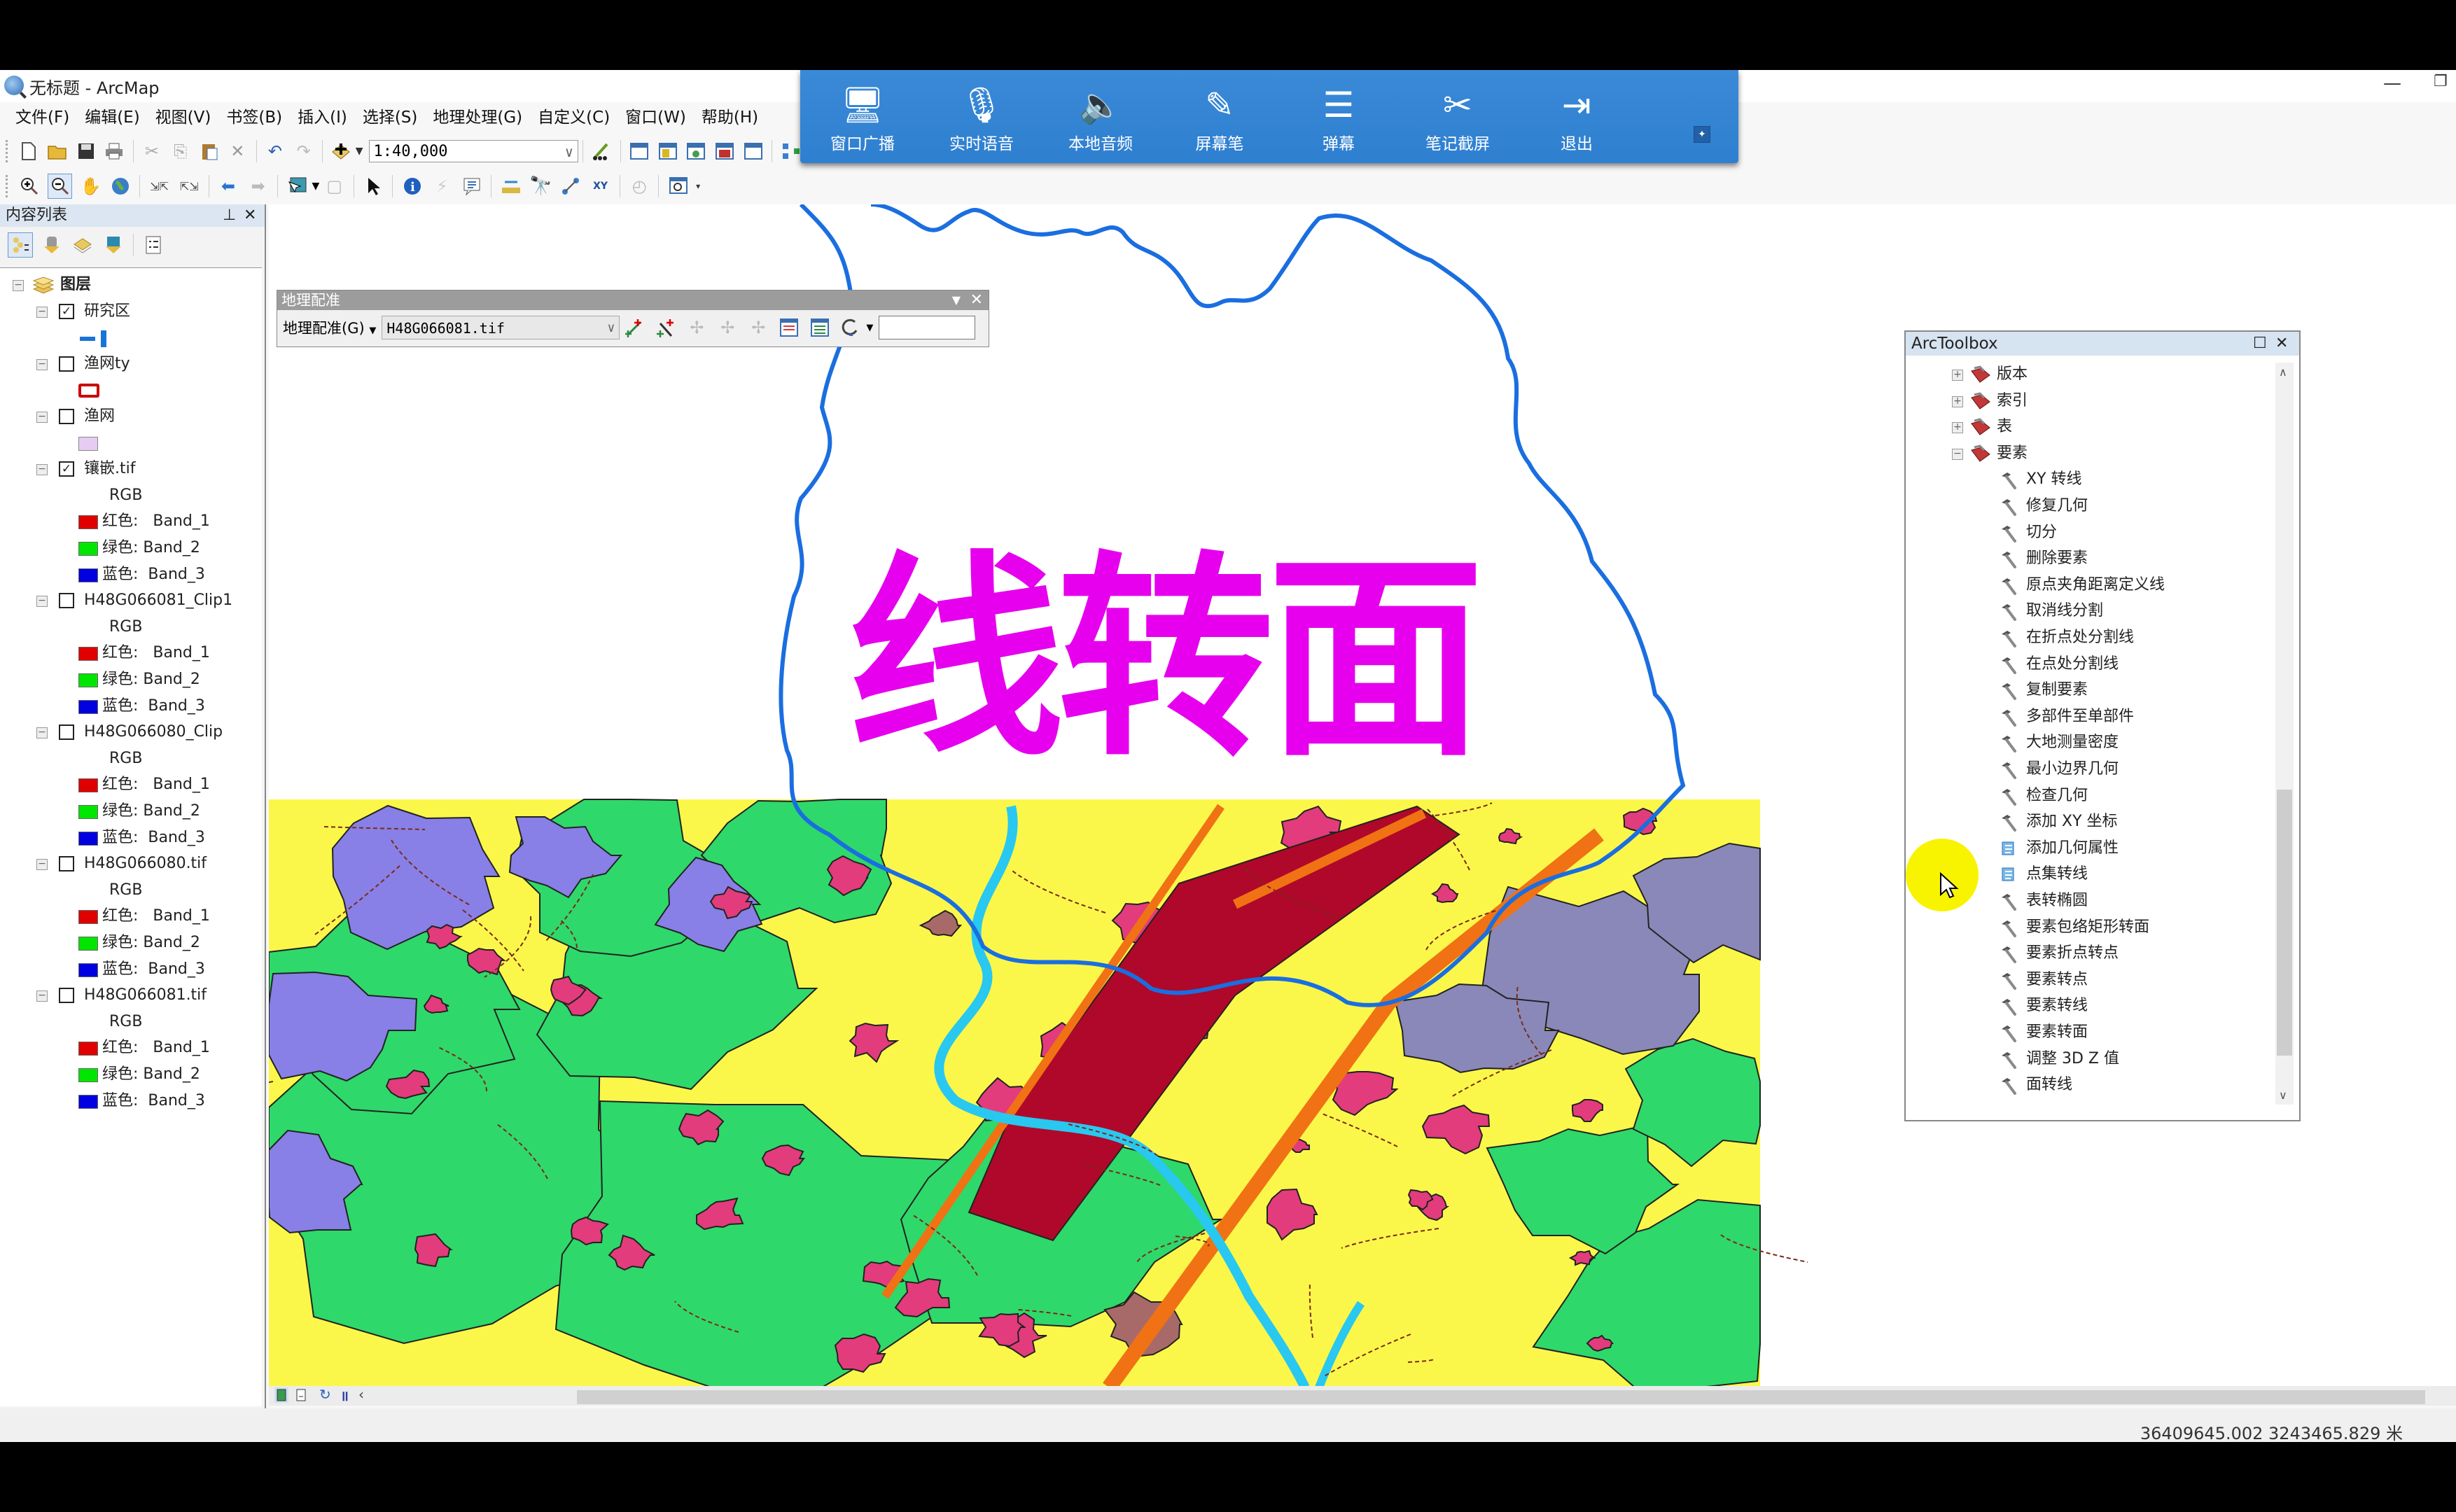 This screenshot has height=1512, width=2456. What do you see at coordinates (129, 995) in the screenshot?
I see `layer-row: − H48G066081.tif` at bounding box center [129, 995].